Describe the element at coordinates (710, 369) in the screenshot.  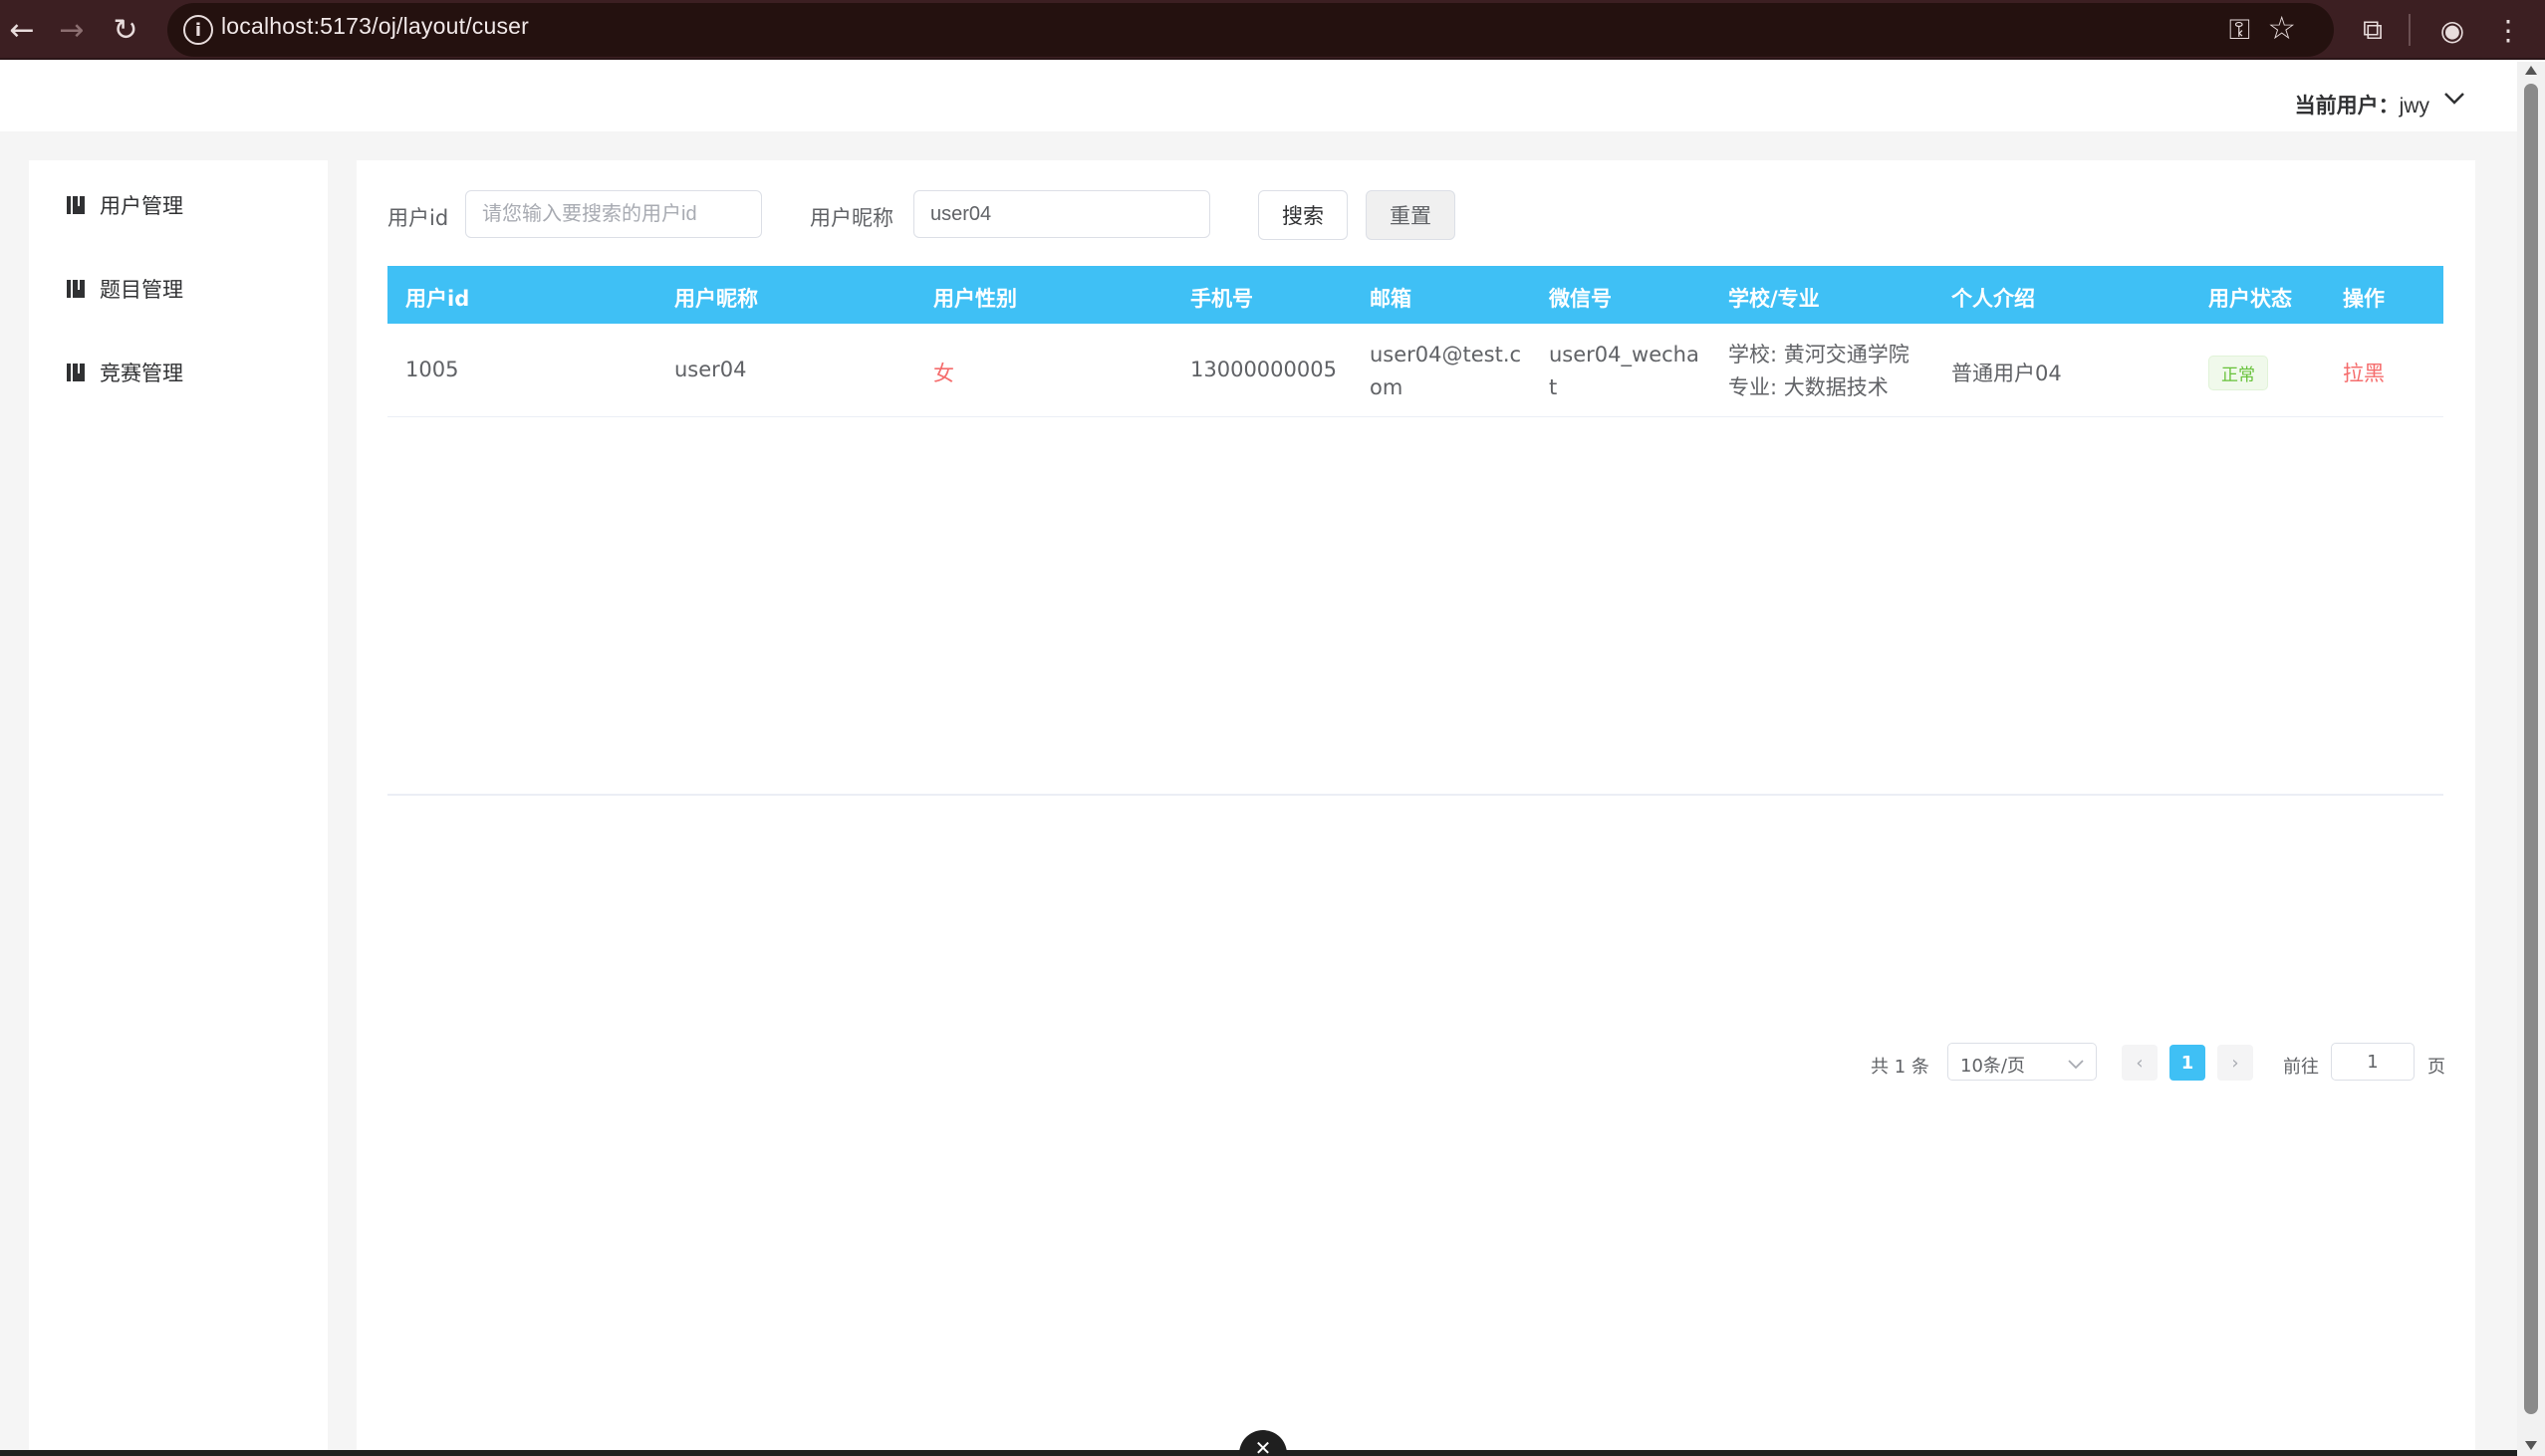
I see `cell-nickname: user04` at that location.